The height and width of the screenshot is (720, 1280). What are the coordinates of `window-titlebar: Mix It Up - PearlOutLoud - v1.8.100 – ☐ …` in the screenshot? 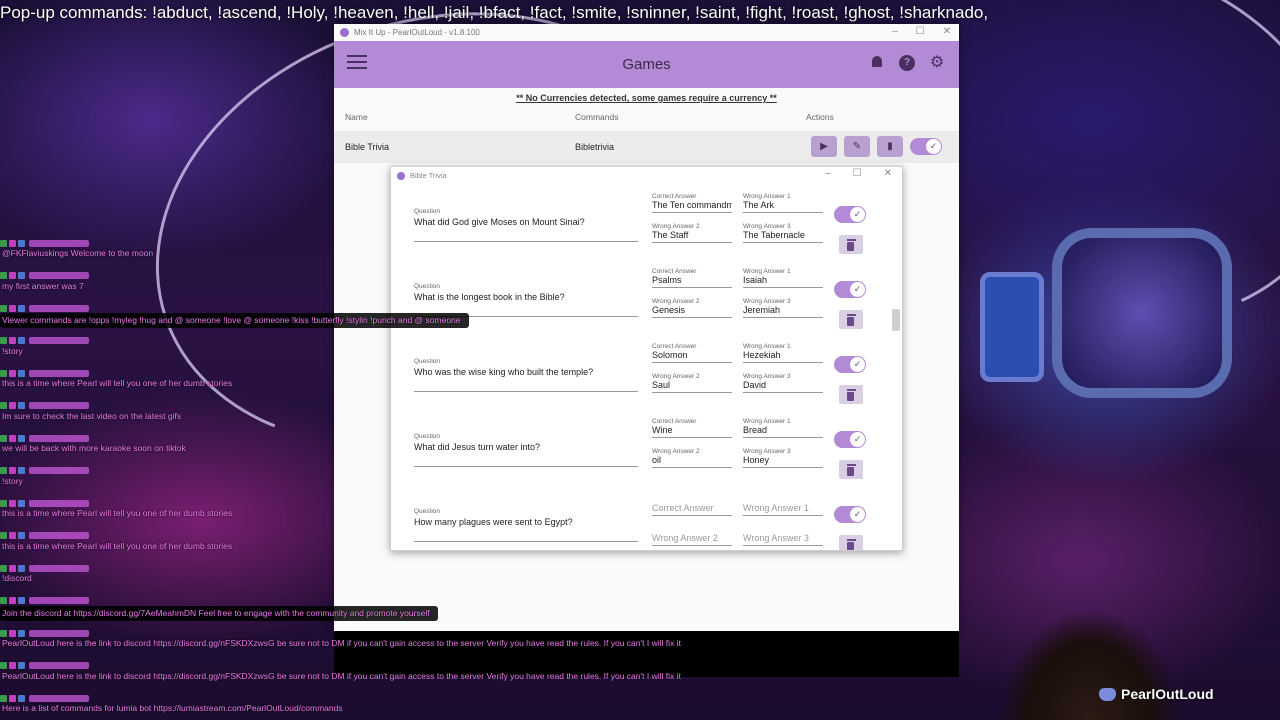 It's located at (646, 32).